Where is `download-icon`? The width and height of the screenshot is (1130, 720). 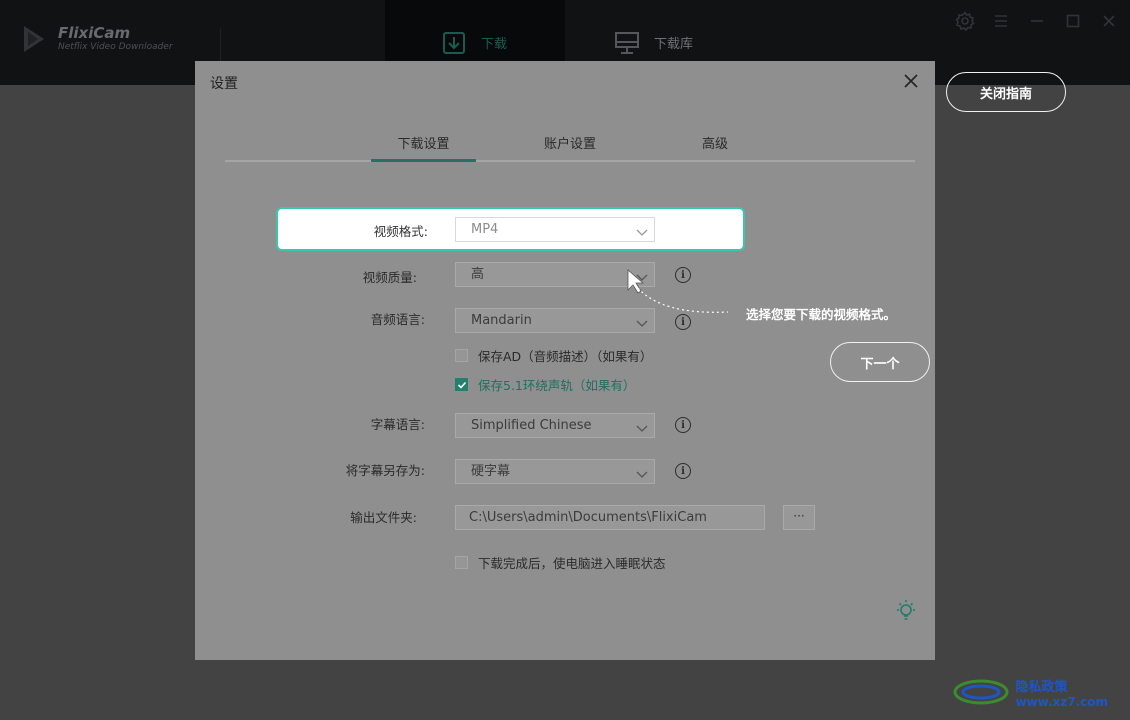
download-icon is located at coordinates (454, 43).